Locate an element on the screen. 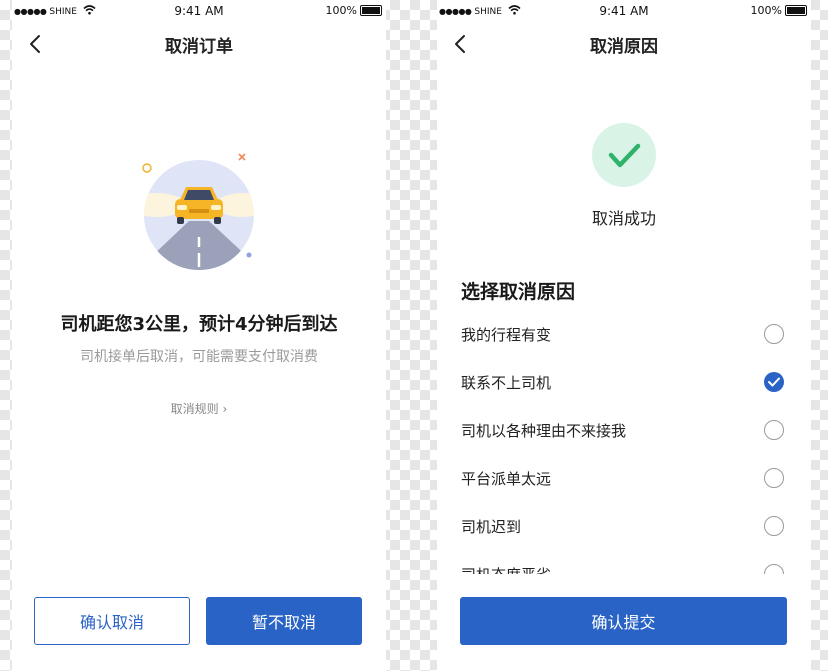  reason-option: 司机态度恶劣 is located at coordinates (624, 562).